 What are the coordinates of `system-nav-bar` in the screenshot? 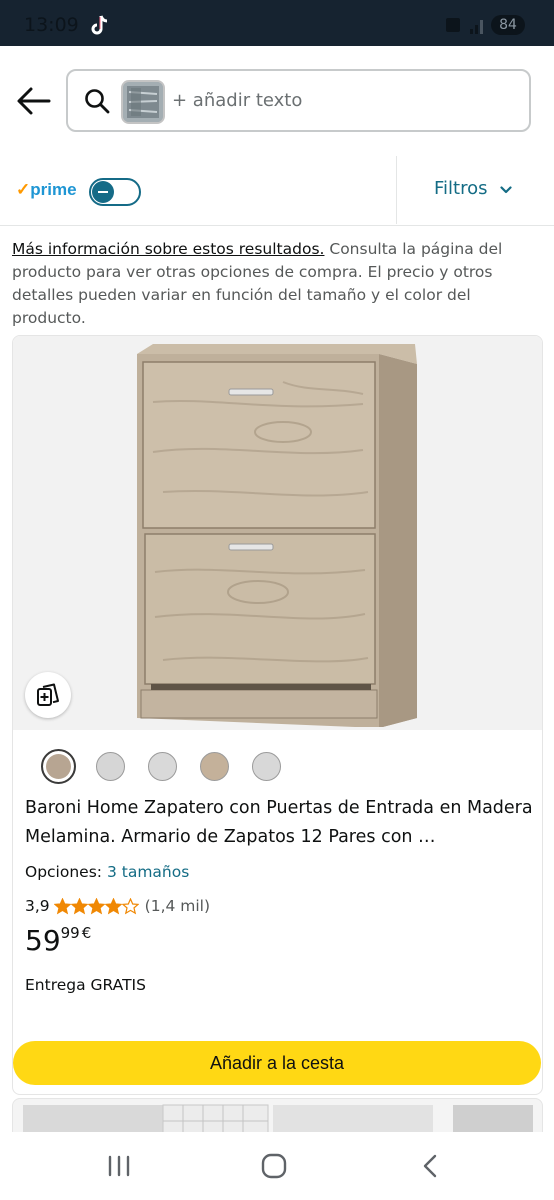 It's located at (277, 1166).